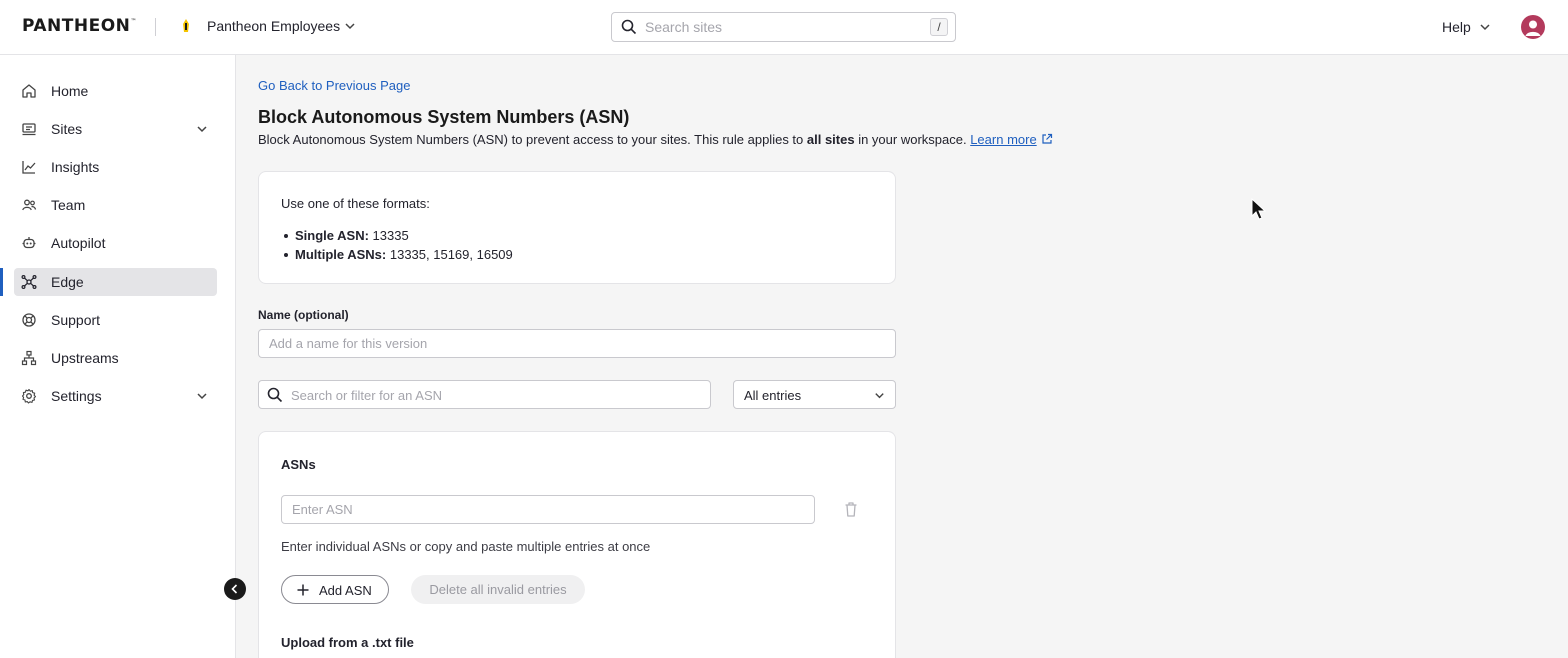  What do you see at coordinates (115, 167) in the screenshot?
I see `sidebar-item-insights: Insights` at bounding box center [115, 167].